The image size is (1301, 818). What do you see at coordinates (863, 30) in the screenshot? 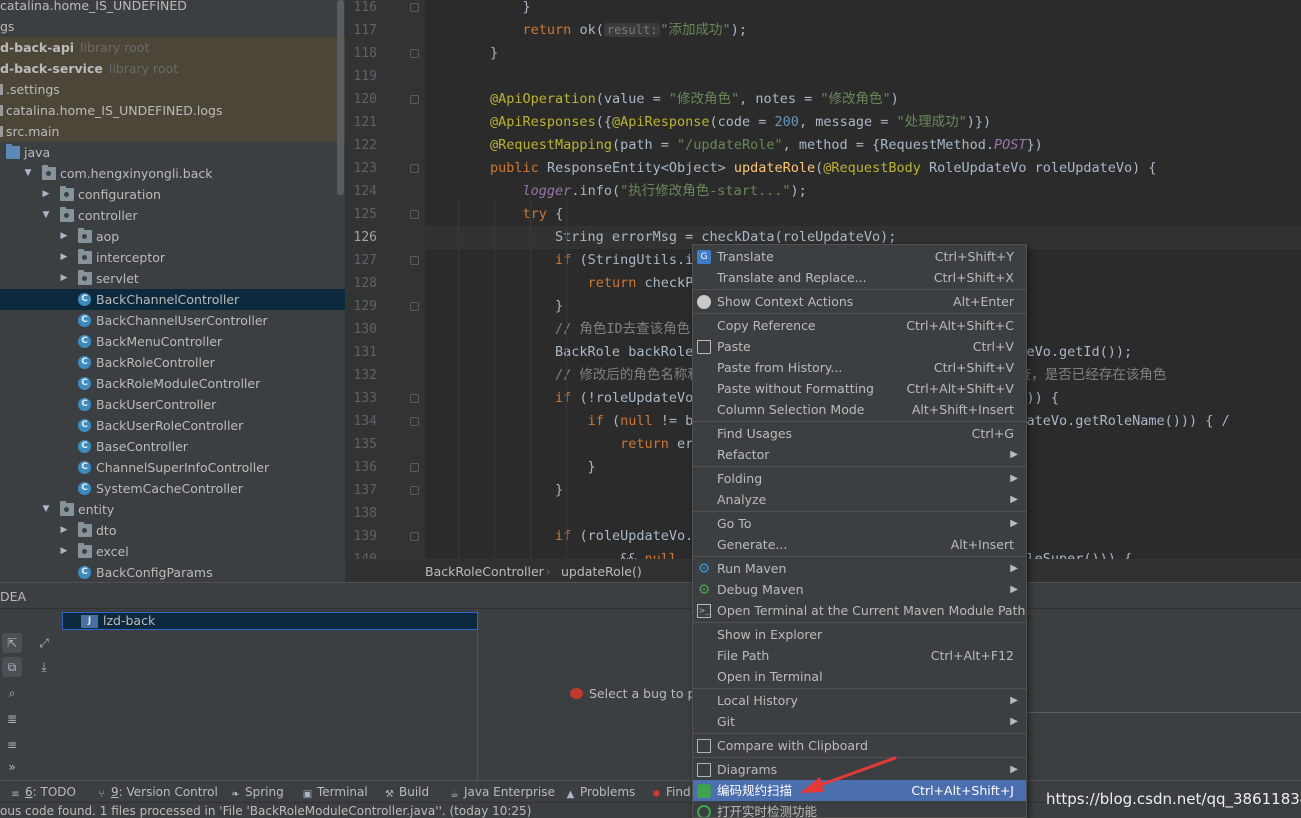
I see `code-line: return ok(result: "添加成功");` at bounding box center [863, 30].